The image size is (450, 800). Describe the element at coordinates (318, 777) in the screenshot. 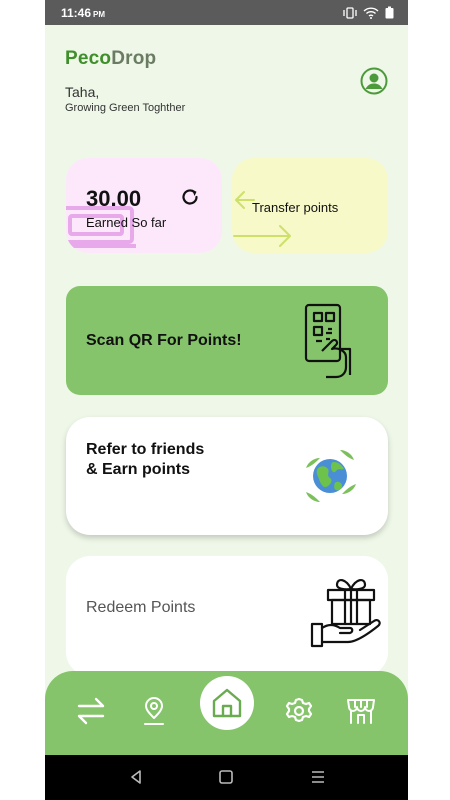

I see `recents-icon` at that location.